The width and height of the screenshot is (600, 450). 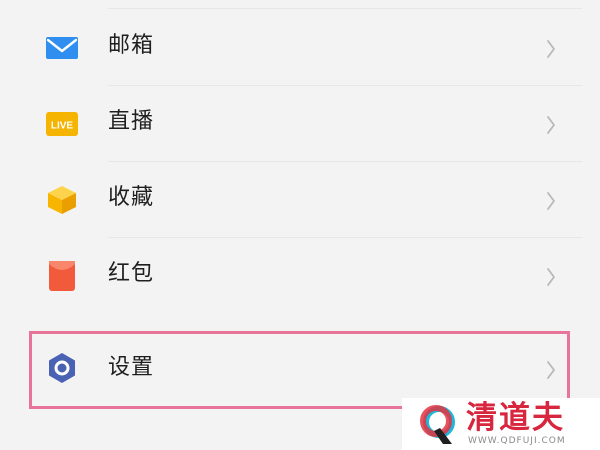 I want to click on top-divider, so click(x=345, y=8).